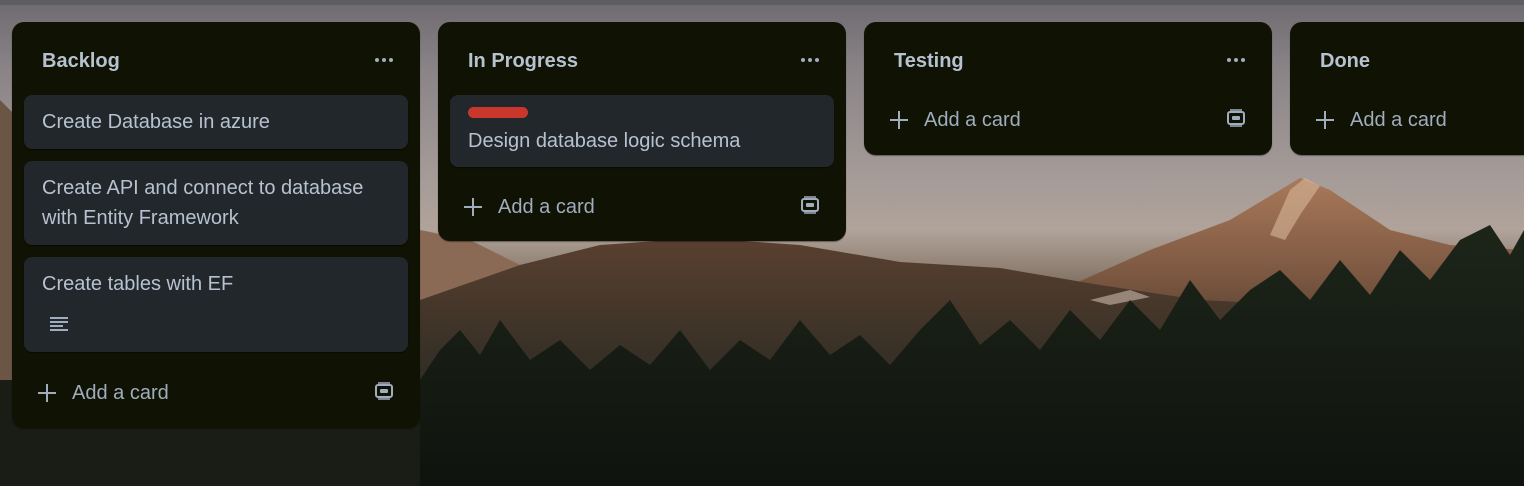 The image size is (1524, 486). What do you see at coordinates (1068, 58) in the screenshot?
I see `list-header: Testing` at bounding box center [1068, 58].